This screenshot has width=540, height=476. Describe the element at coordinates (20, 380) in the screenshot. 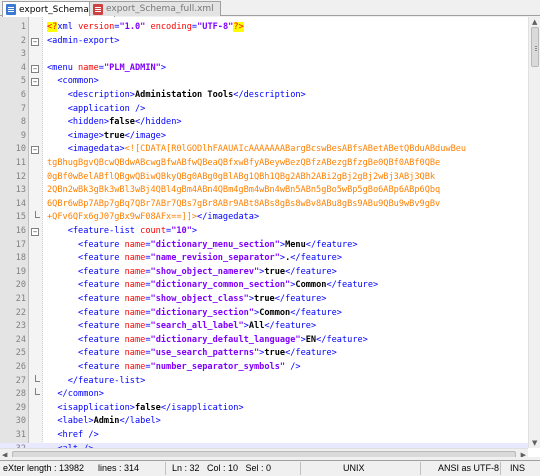

I see `line-number: 27` at that location.